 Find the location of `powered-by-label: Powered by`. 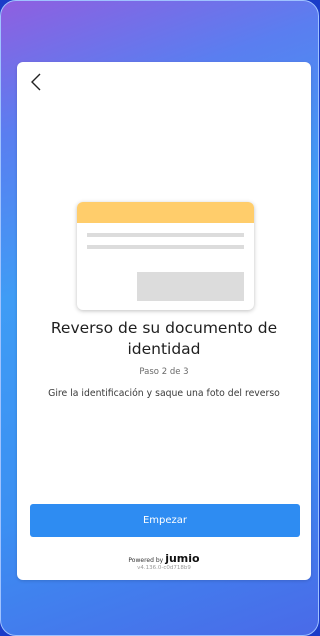

powered-by-label: Powered by is located at coordinates (146, 560).